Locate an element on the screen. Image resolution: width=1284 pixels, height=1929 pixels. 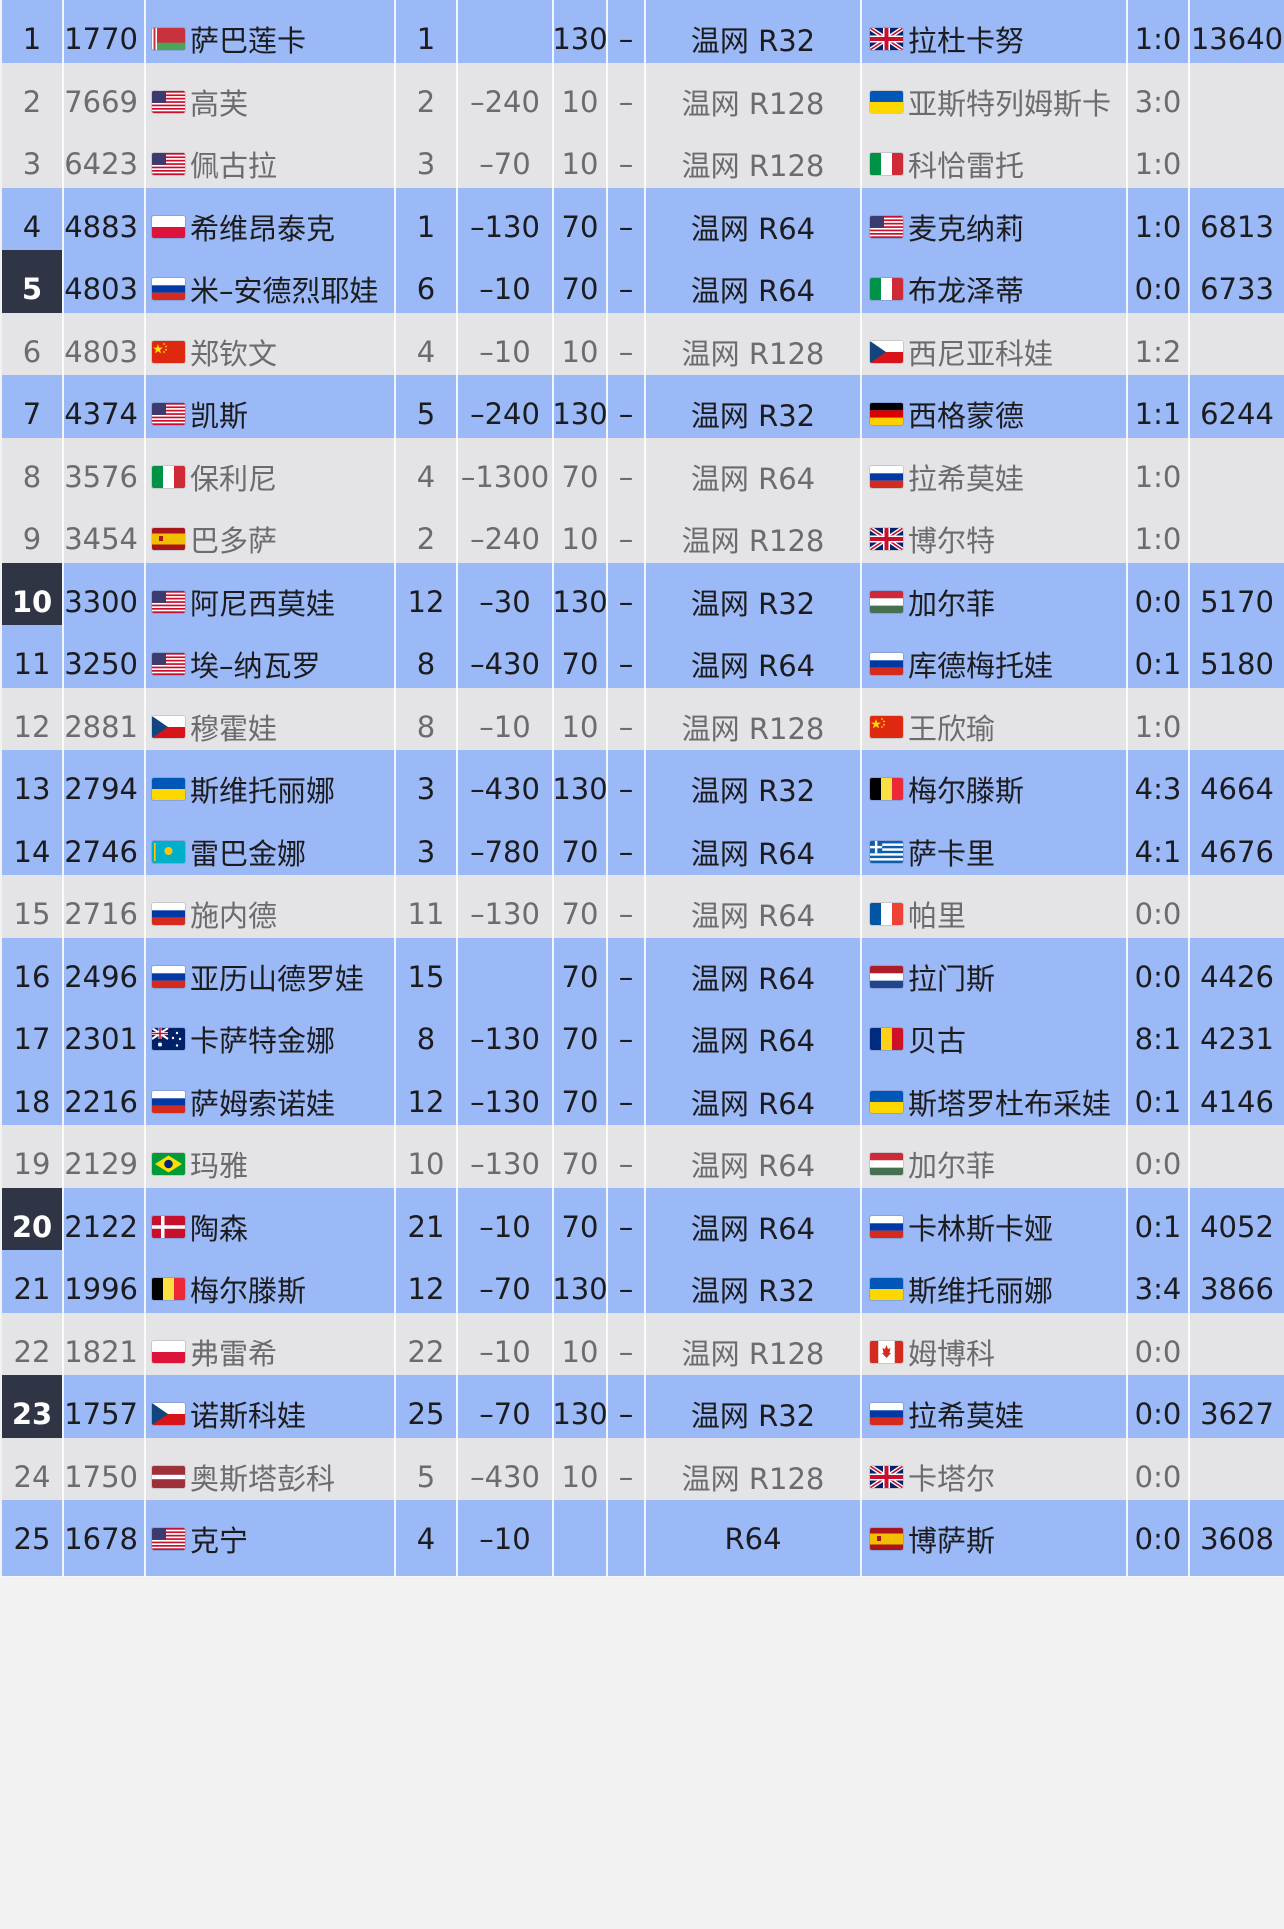
player-name: 萨姆索诺娃 is located at coordinates (263, 1103).